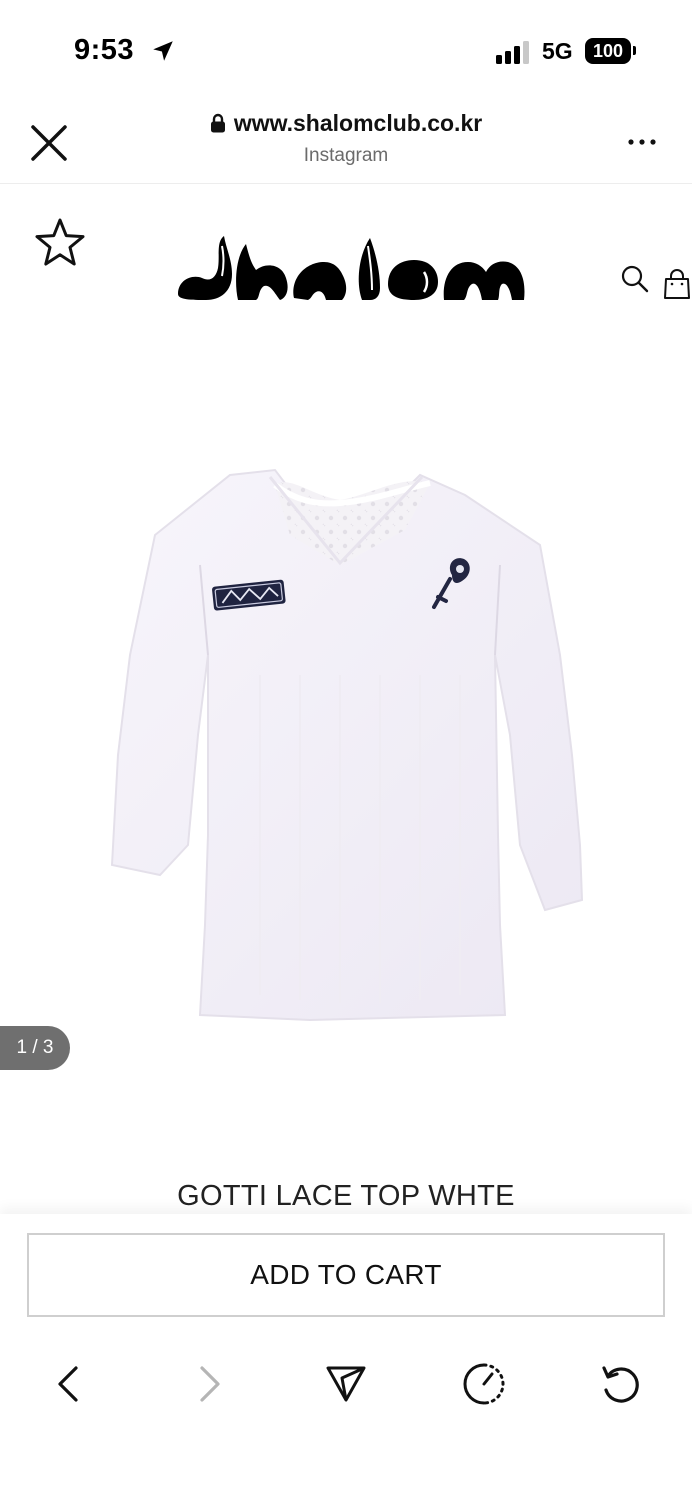 The height and width of the screenshot is (1500, 692). I want to click on site-logo, so click(352, 267).